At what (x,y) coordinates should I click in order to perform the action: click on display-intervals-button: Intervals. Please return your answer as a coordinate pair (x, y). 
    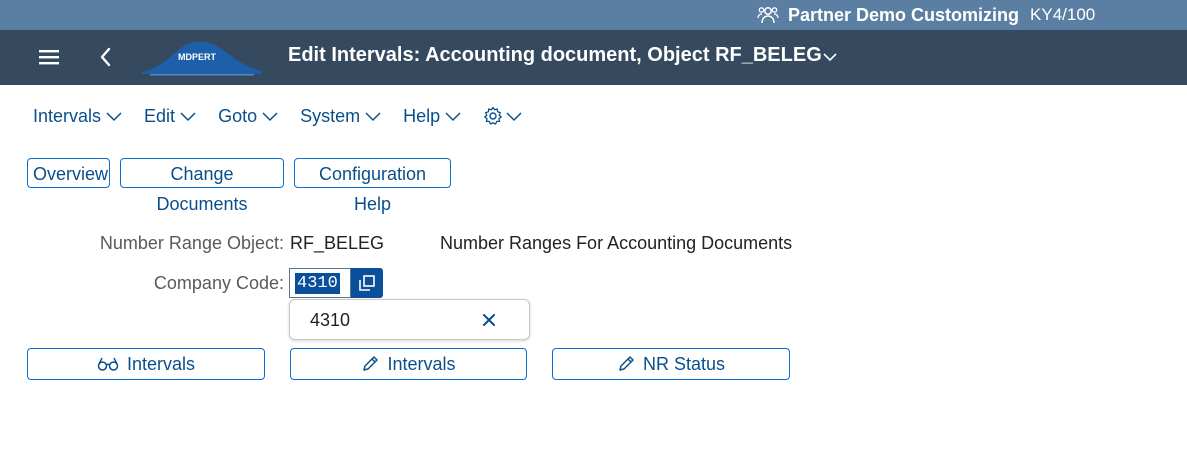
    Looking at the image, I should click on (146, 364).